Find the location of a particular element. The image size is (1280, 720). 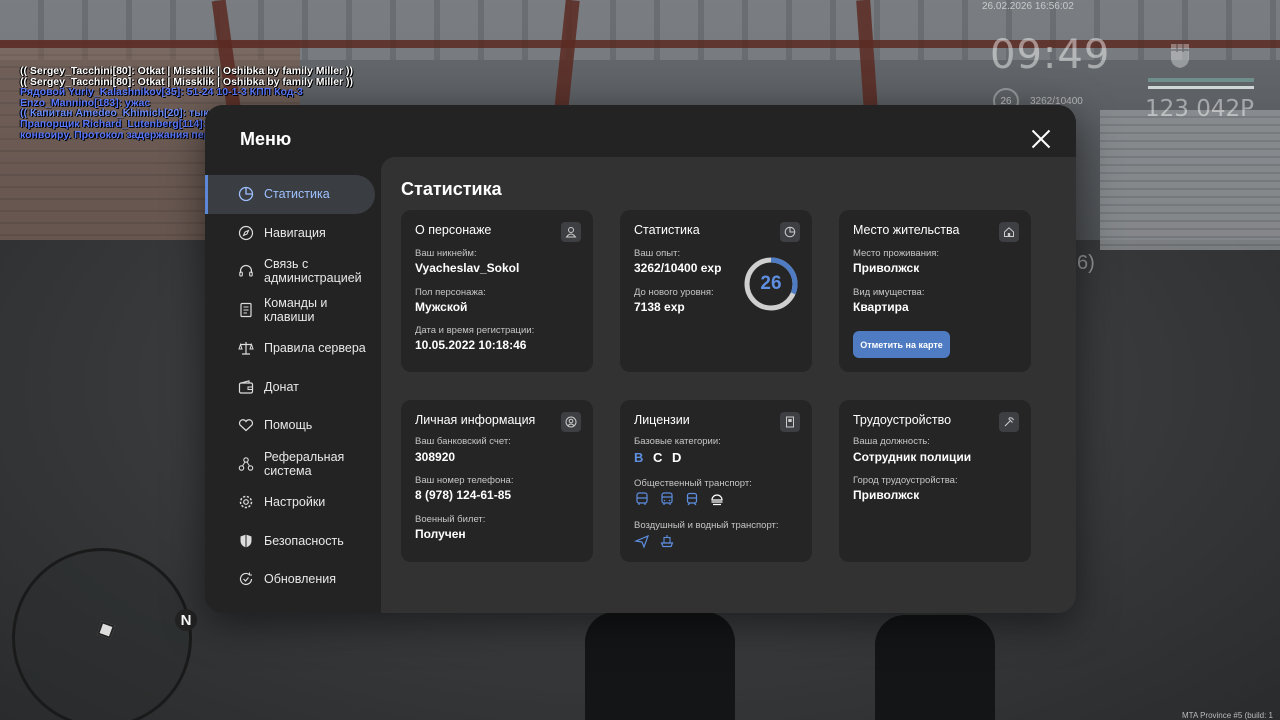

level-number: 26 is located at coordinates (771, 283).